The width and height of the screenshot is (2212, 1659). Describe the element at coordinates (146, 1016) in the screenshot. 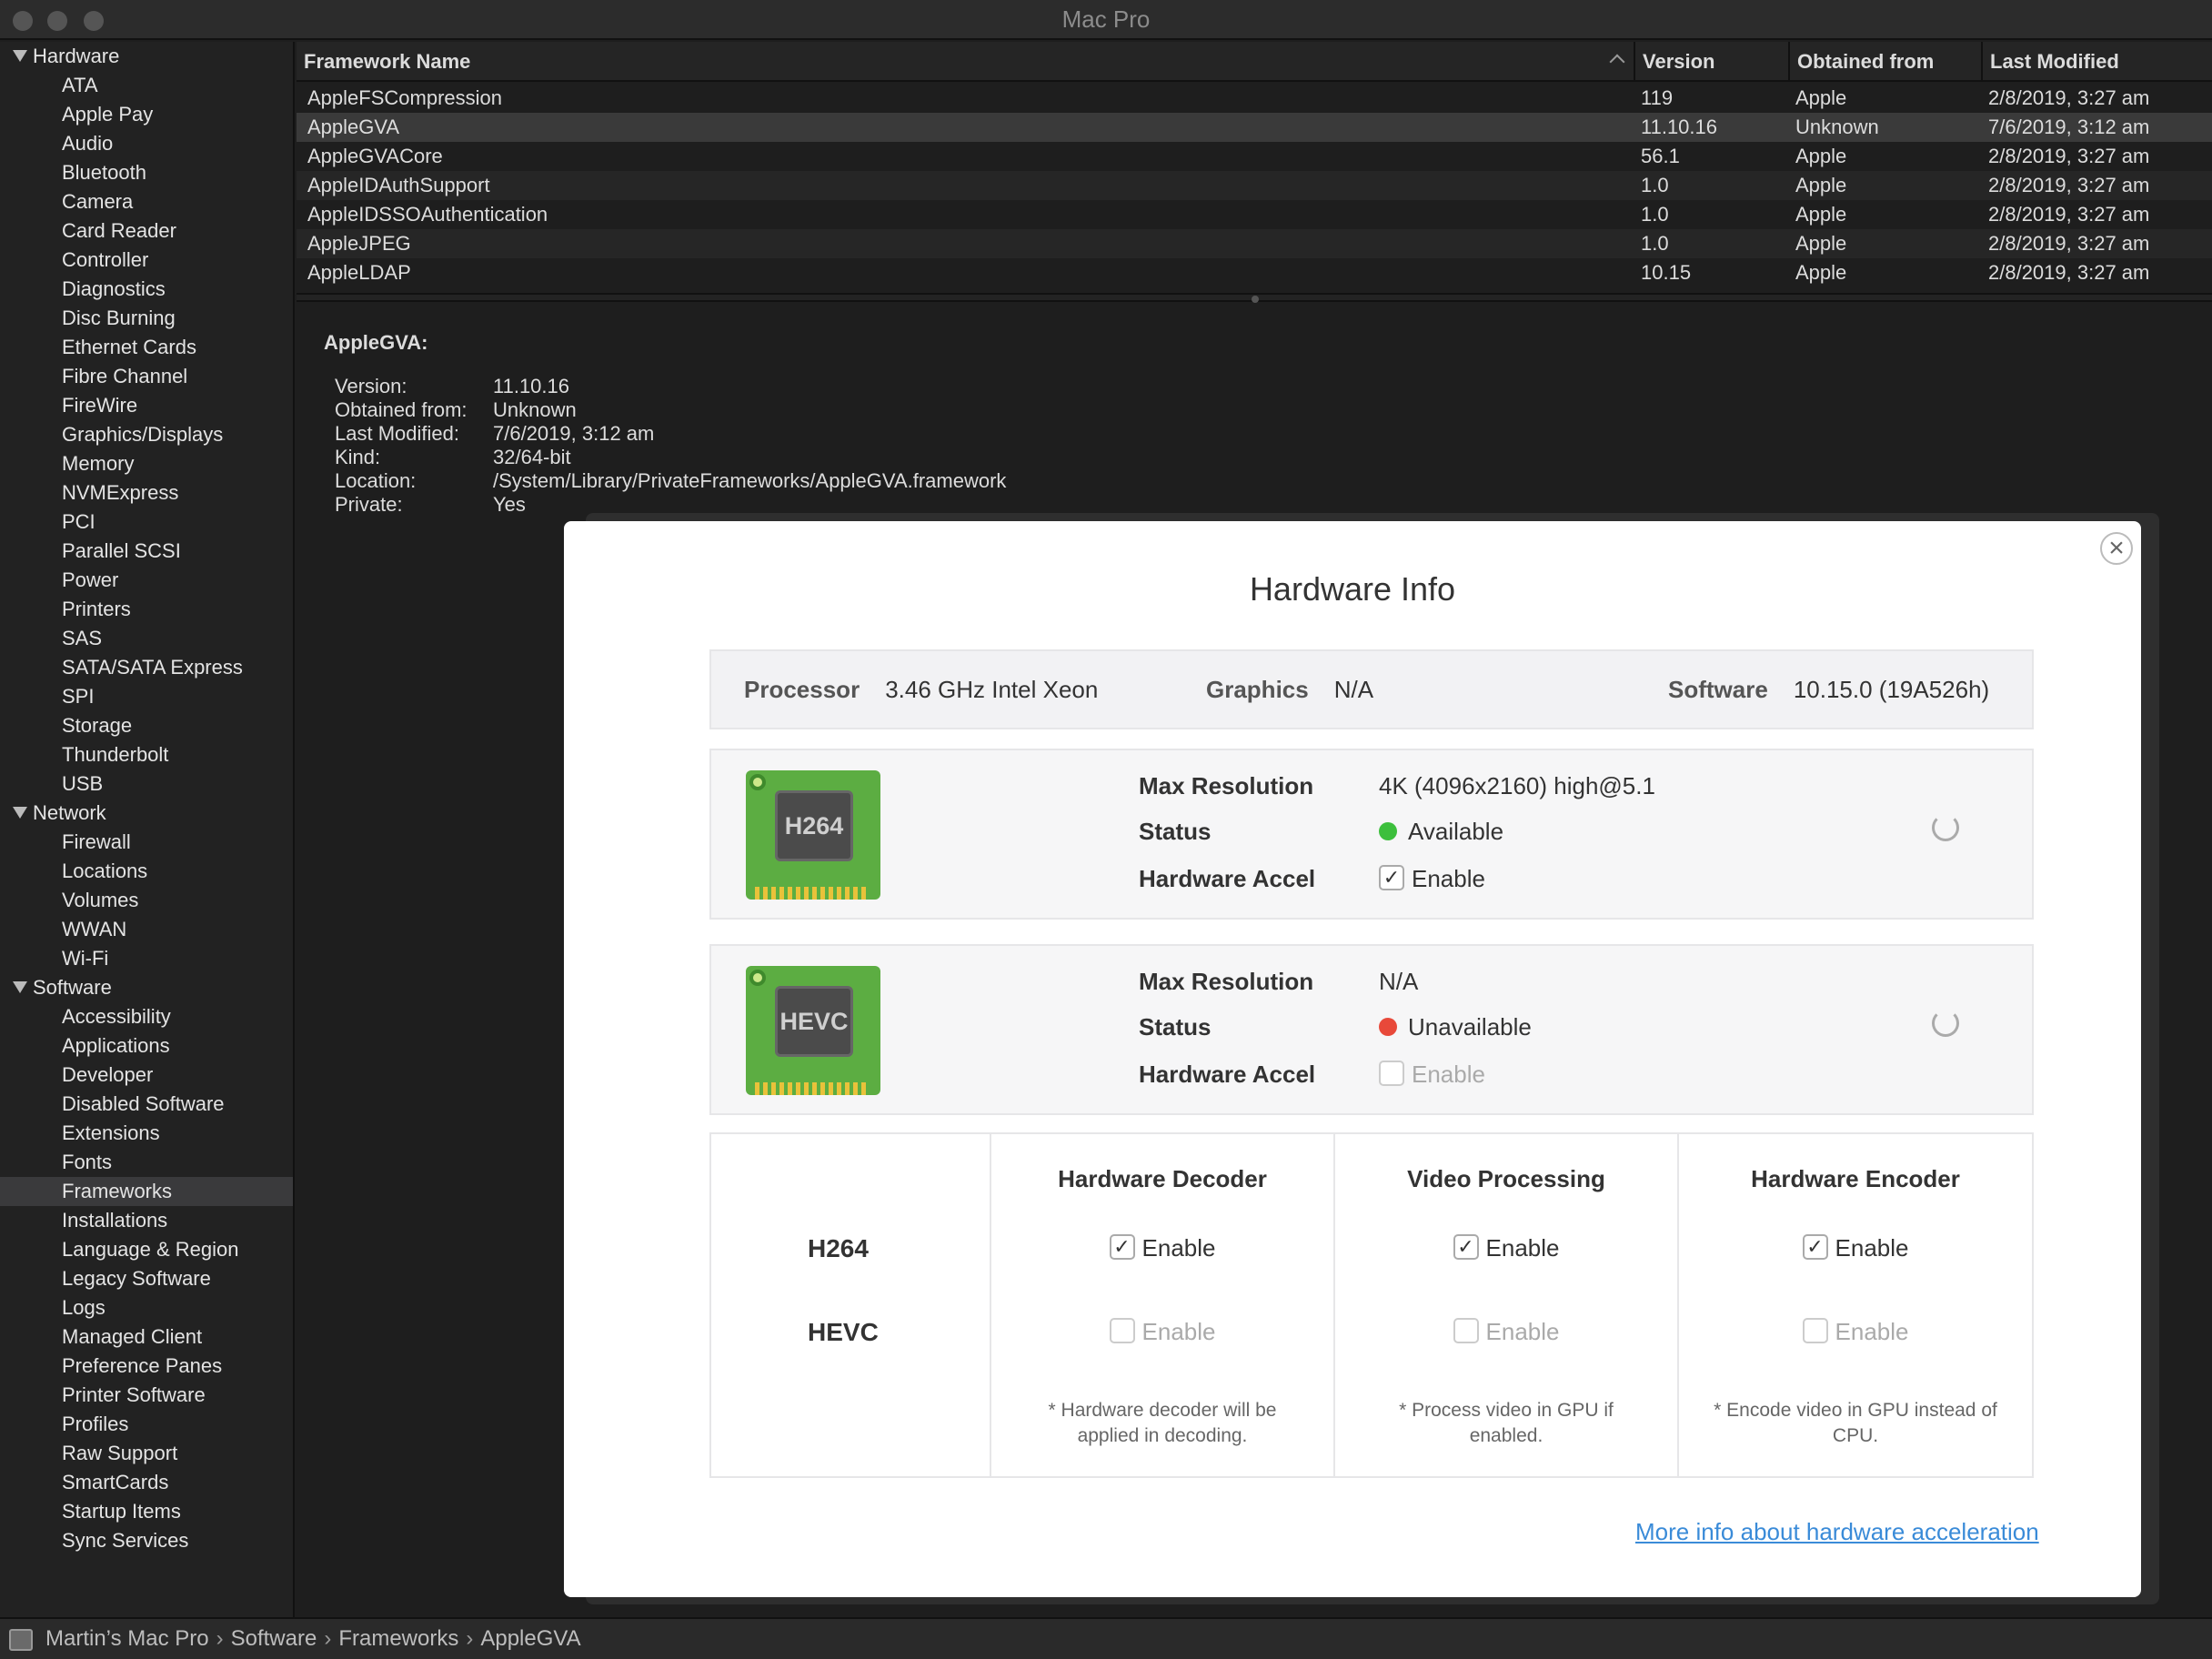

I see `sidebar-item-accessibility: Accessibility` at that location.